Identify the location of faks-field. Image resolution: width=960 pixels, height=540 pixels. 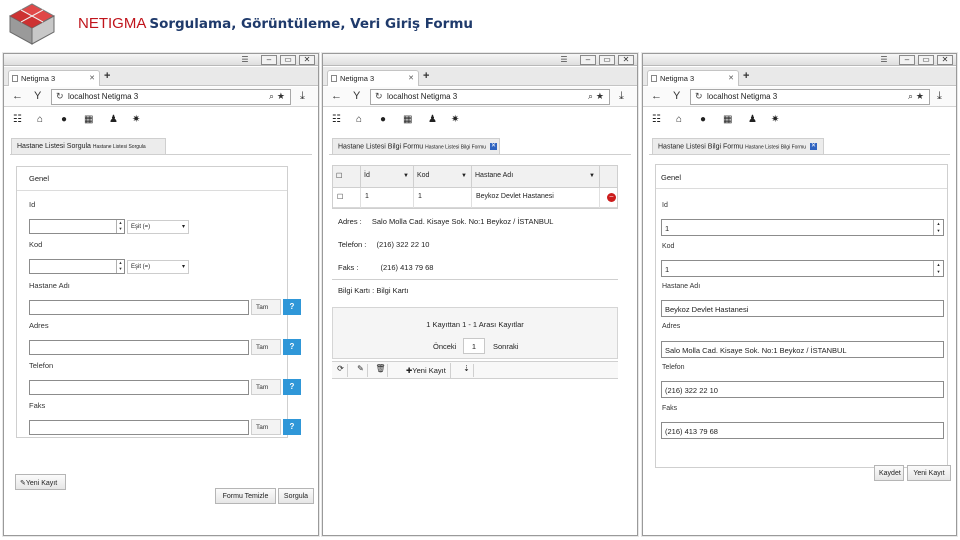
(139, 427).